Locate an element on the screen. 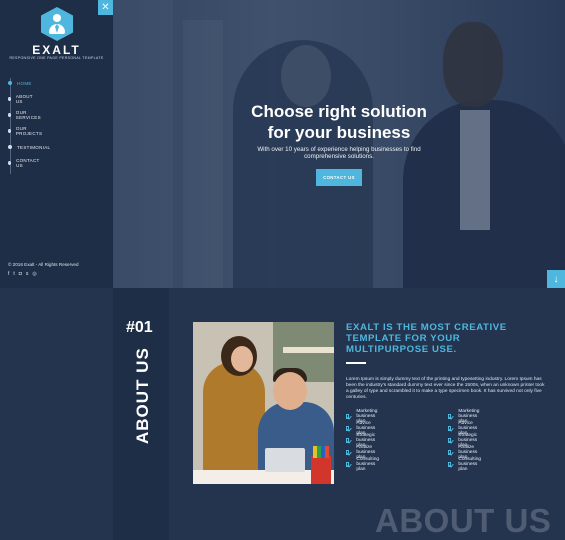 This screenshot has height=540, width=565. scroll-down-button: ↓ is located at coordinates (556, 279).